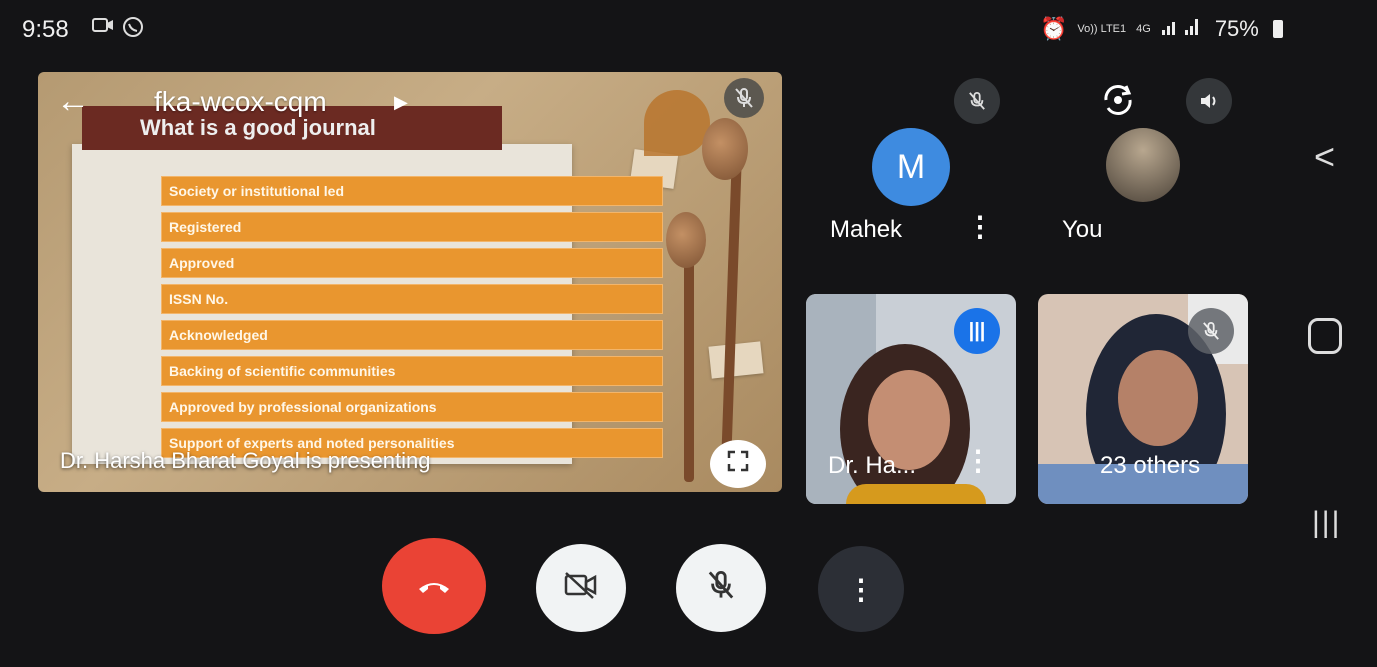 The image size is (1377, 667). I want to click on nav-recents-icon: |||, so click(1326, 523).